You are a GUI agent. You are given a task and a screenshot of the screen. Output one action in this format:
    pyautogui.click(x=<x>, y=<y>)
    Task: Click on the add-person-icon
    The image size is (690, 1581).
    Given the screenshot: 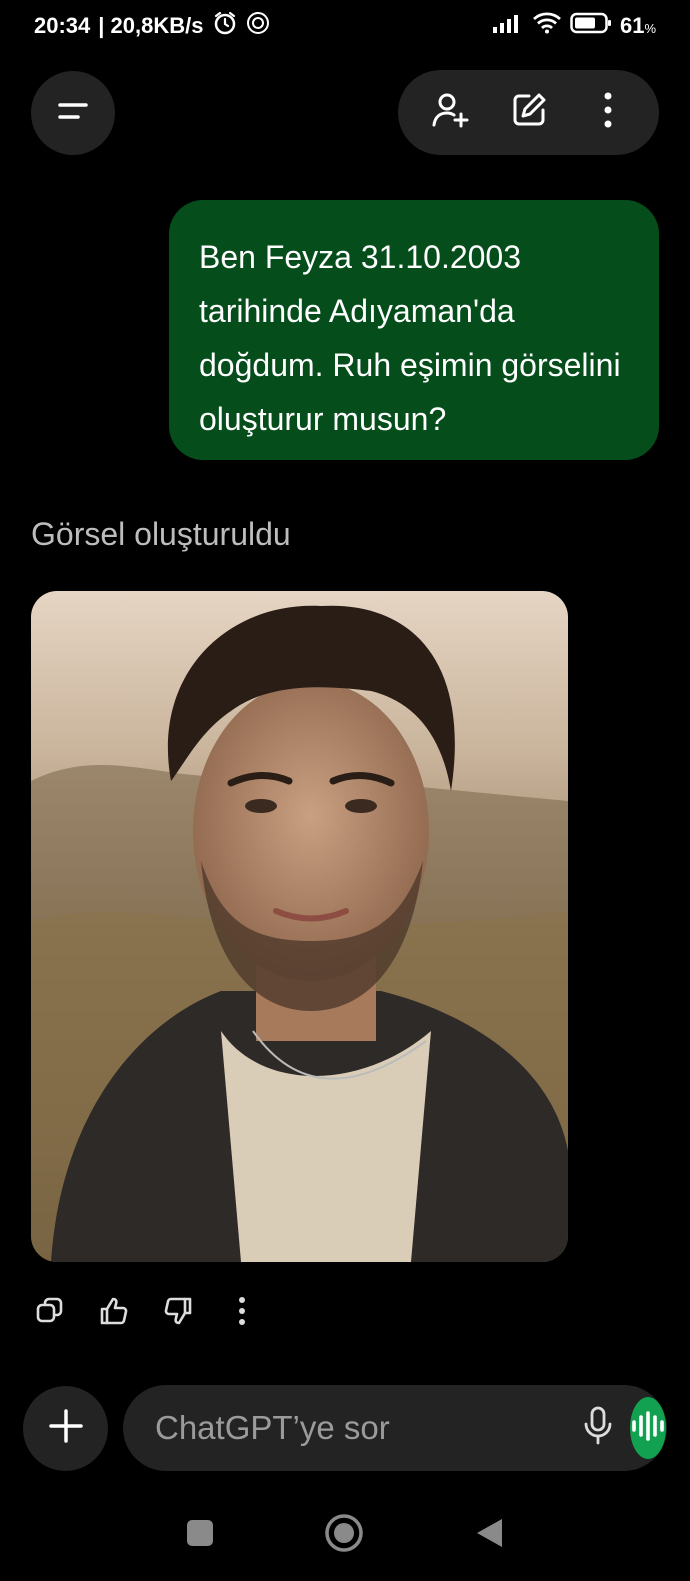 What is the action you would take?
    pyautogui.click(x=450, y=112)
    